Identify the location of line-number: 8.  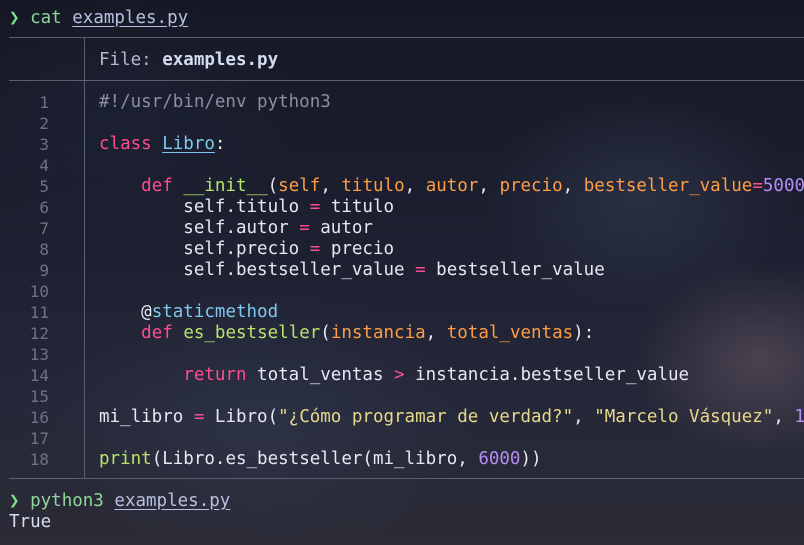
(44, 249).